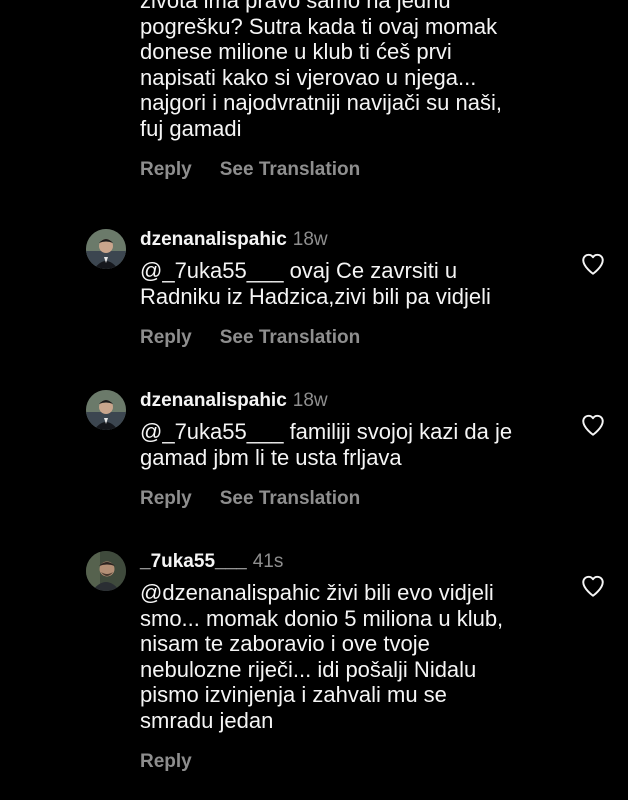 The image size is (628, 800). Describe the element at coordinates (350, 562) in the screenshot. I see `comment-meta: _7uka55___ 41s` at that location.